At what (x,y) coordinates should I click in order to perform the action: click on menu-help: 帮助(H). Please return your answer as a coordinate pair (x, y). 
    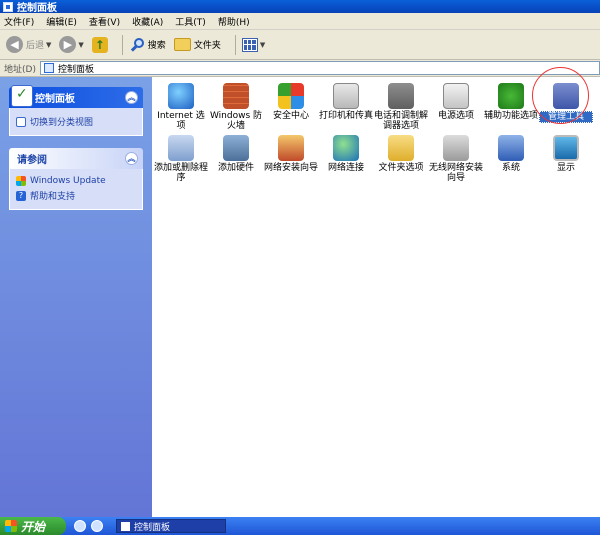
    Looking at the image, I should click on (234, 21).